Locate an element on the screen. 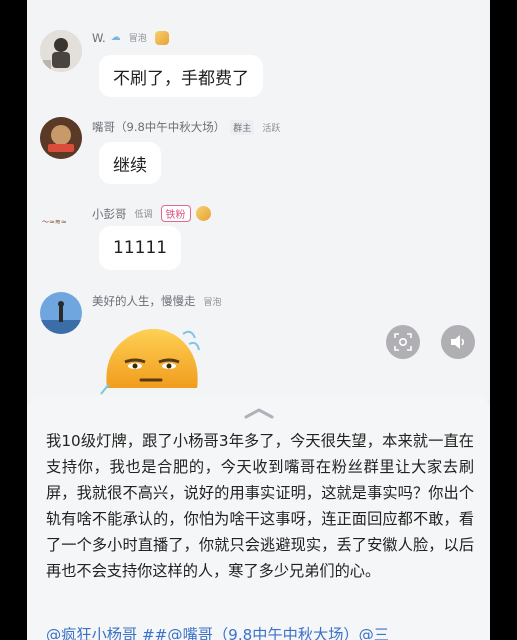  lens-scan-button is located at coordinates (403, 342).